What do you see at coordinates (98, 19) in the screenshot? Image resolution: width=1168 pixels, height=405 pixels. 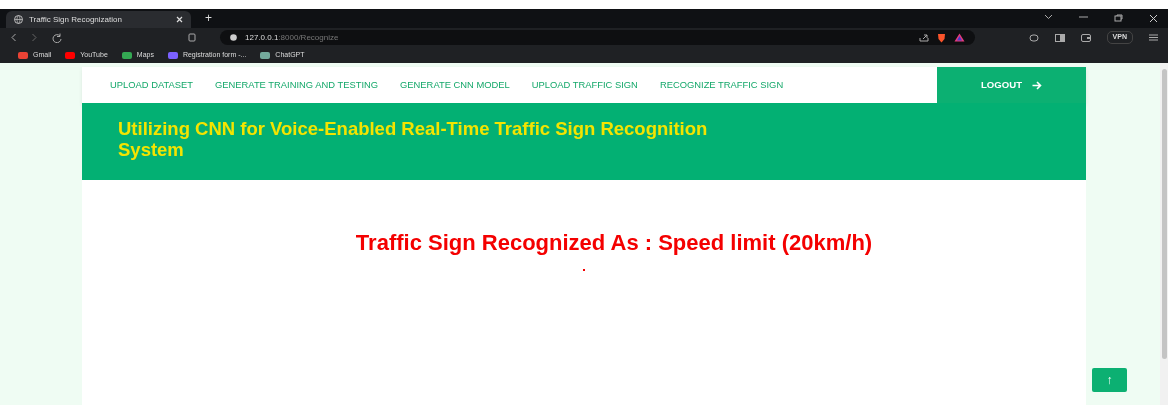 I see `browser-tab: Traffic Sign Recognization` at bounding box center [98, 19].